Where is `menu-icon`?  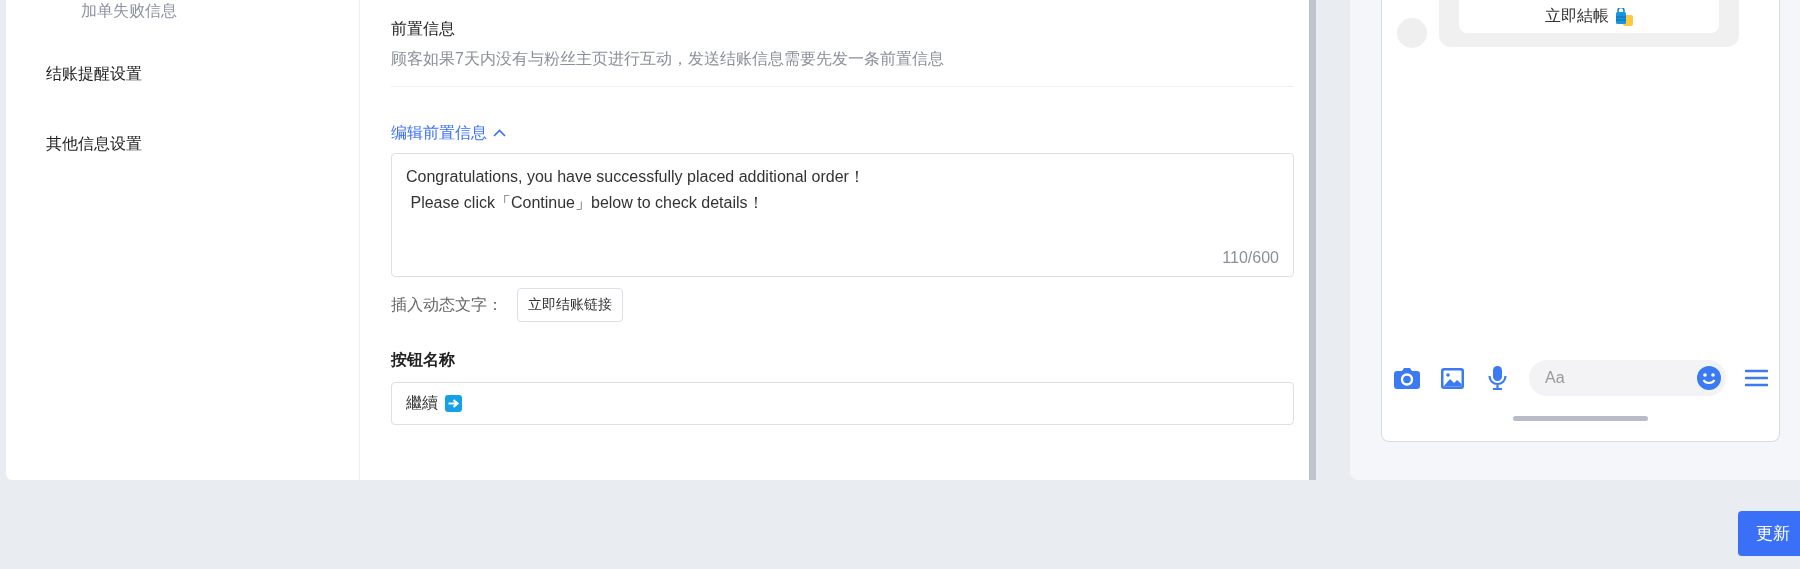 menu-icon is located at coordinates (1756, 378).